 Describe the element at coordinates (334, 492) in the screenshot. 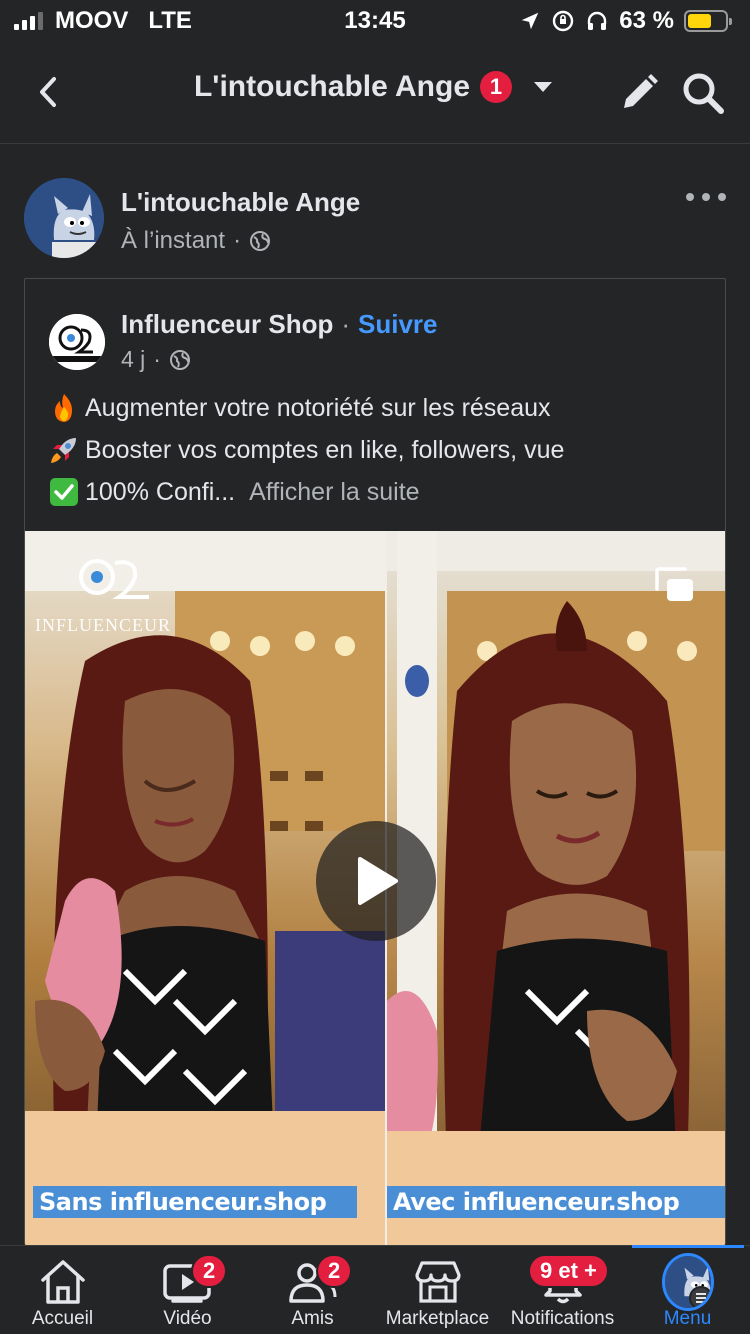

I see `see-more-link: Afficher la suite` at that location.